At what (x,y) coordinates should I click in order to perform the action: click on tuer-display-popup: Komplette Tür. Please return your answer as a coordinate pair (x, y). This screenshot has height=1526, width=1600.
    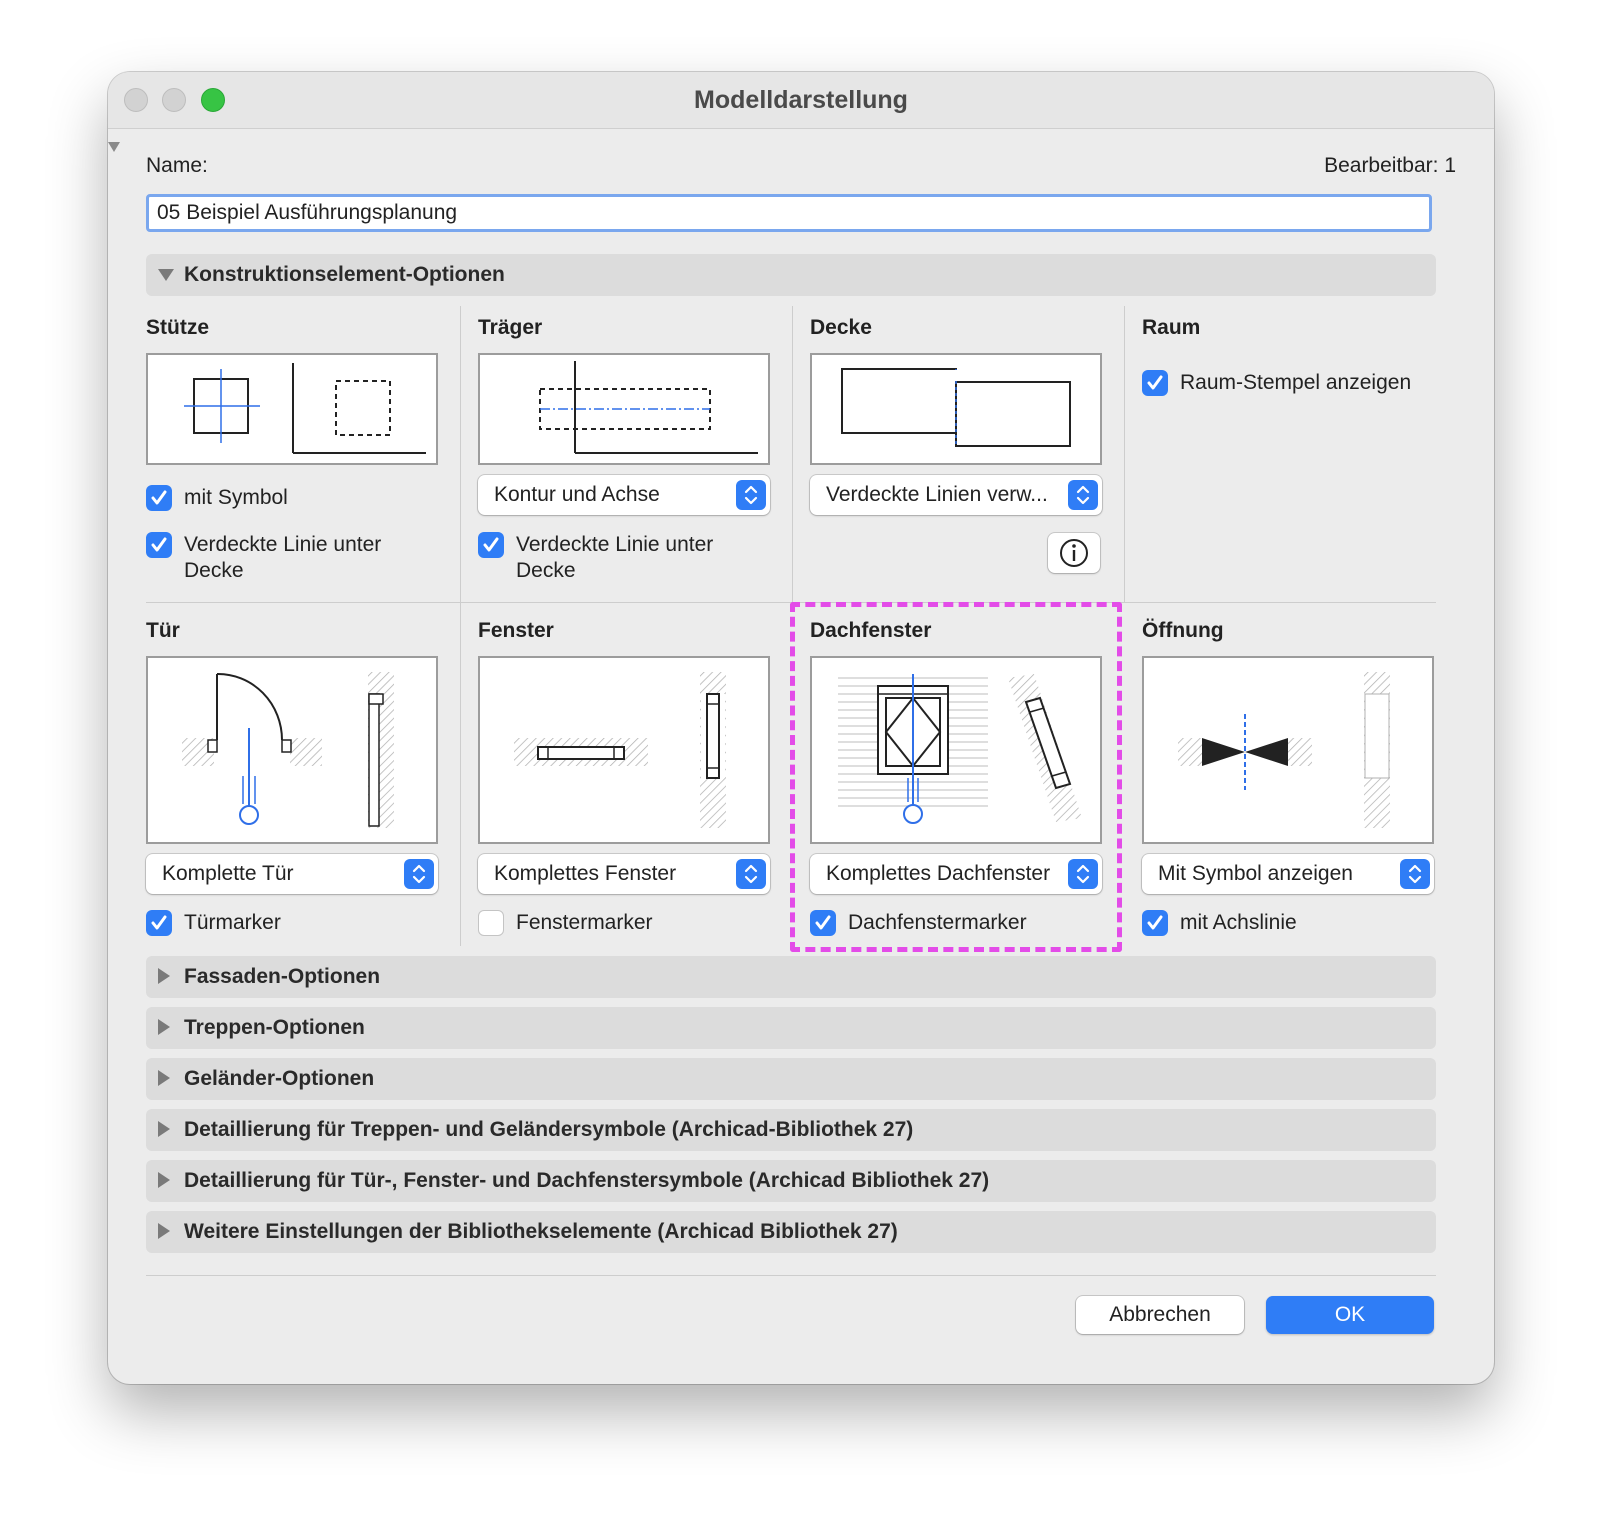
    Looking at the image, I should click on (292, 874).